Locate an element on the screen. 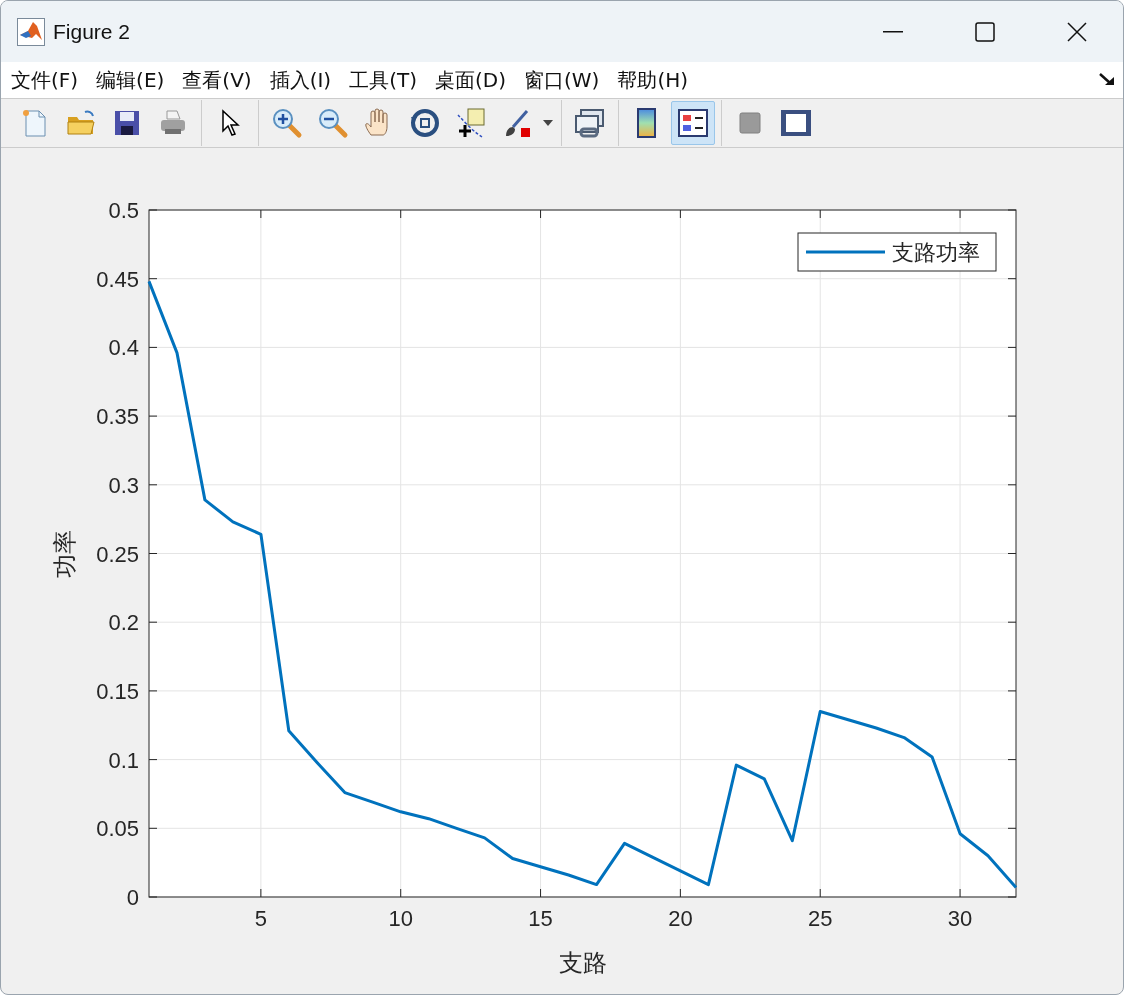 The image size is (1124, 995). legend-icon is located at coordinates (693, 123).